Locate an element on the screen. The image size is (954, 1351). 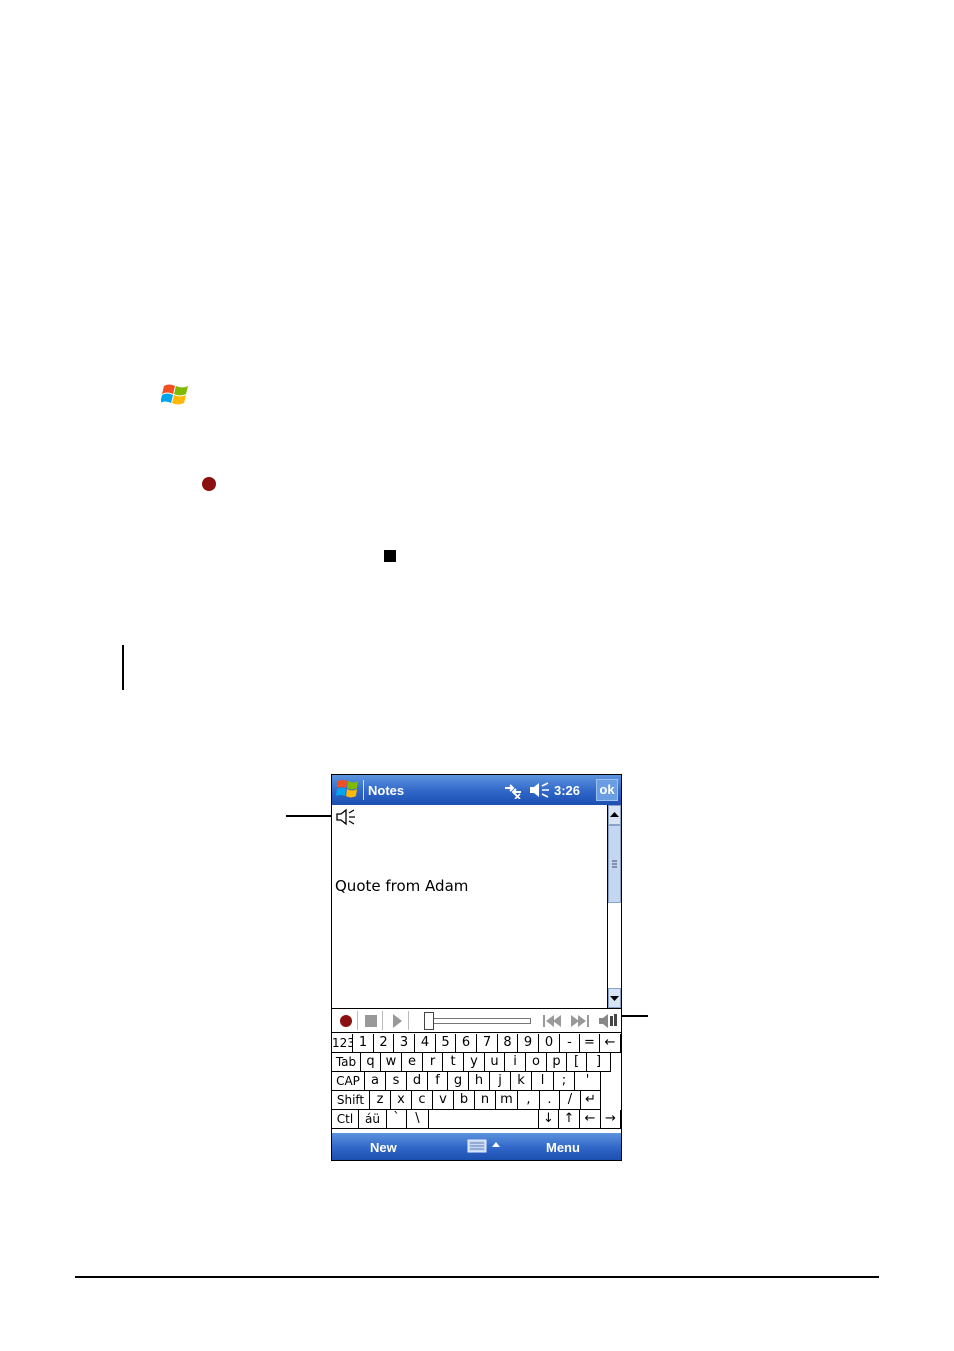
title-separator is located at coordinates (363, 790).